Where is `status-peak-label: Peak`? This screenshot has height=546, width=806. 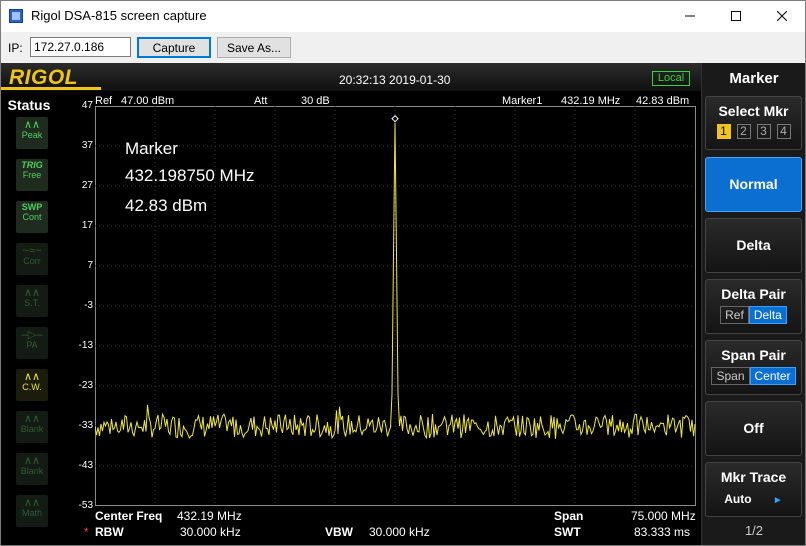 status-peak-label: Peak is located at coordinates (32, 135).